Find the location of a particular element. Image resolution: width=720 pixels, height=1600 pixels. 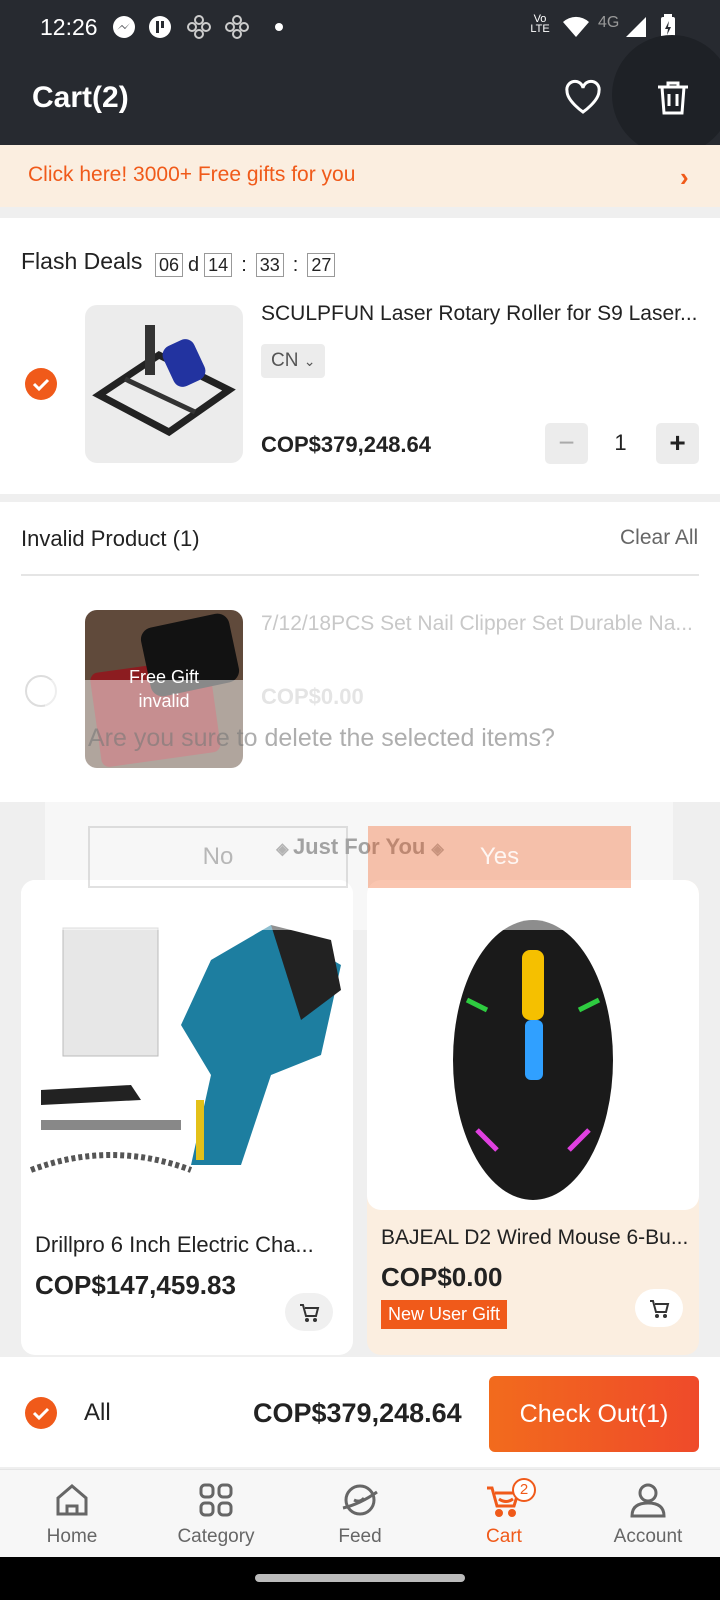

wifi-icon is located at coordinates (576, 27).